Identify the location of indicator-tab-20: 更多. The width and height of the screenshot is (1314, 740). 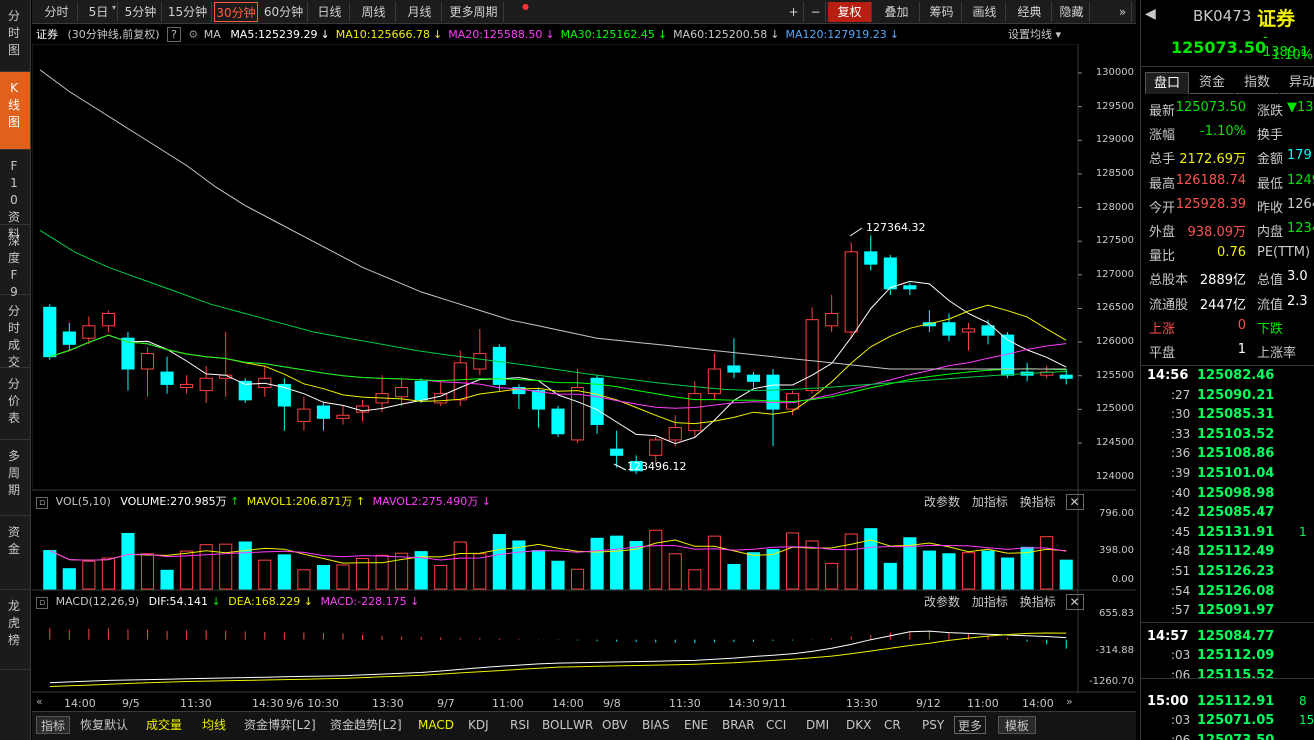
(970, 725).